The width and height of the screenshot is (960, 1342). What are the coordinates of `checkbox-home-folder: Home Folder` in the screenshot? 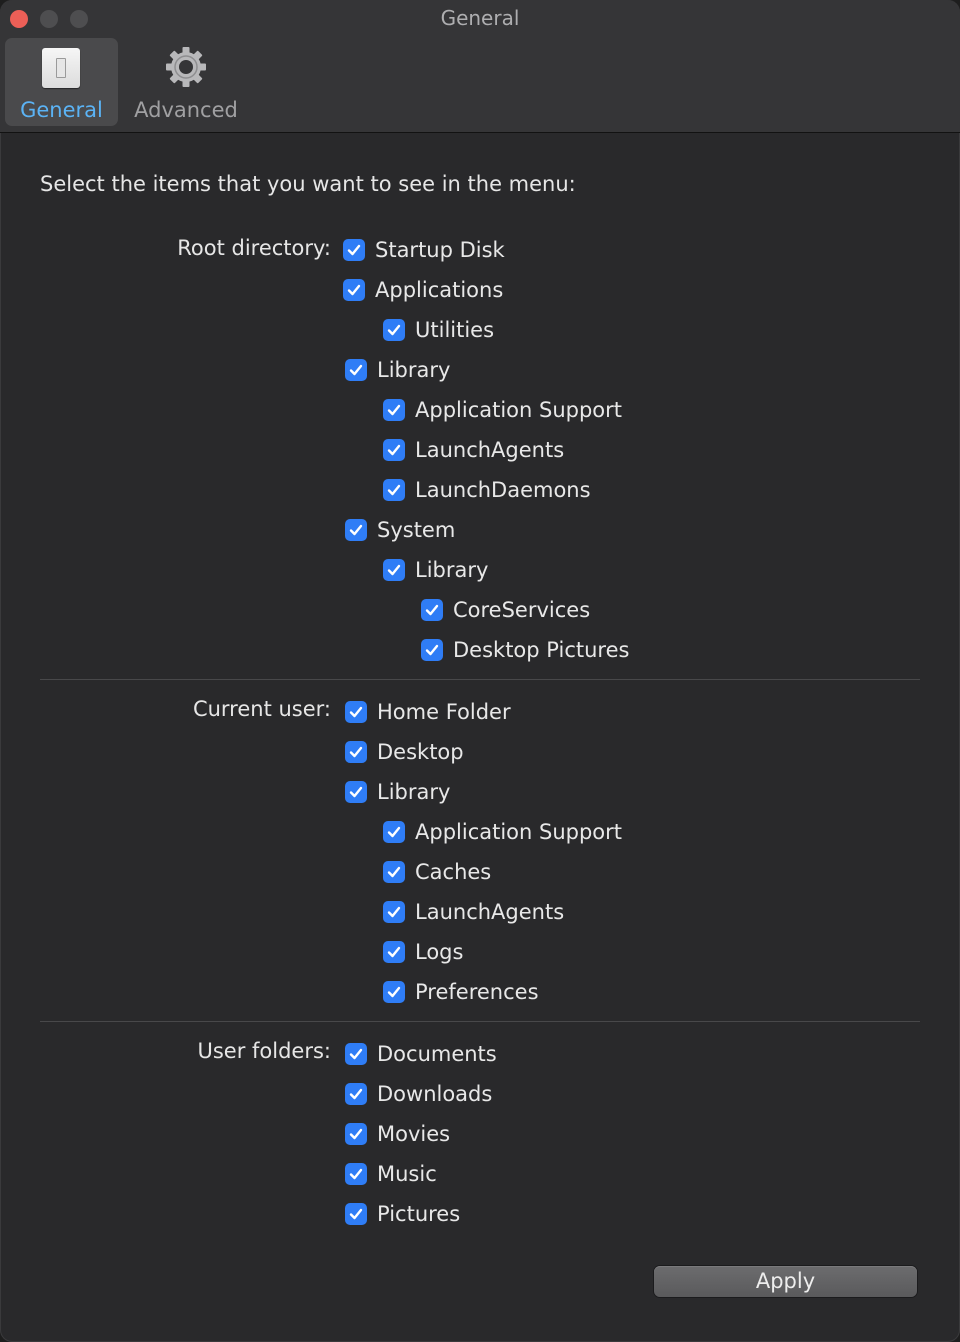 It's located at (428, 712).